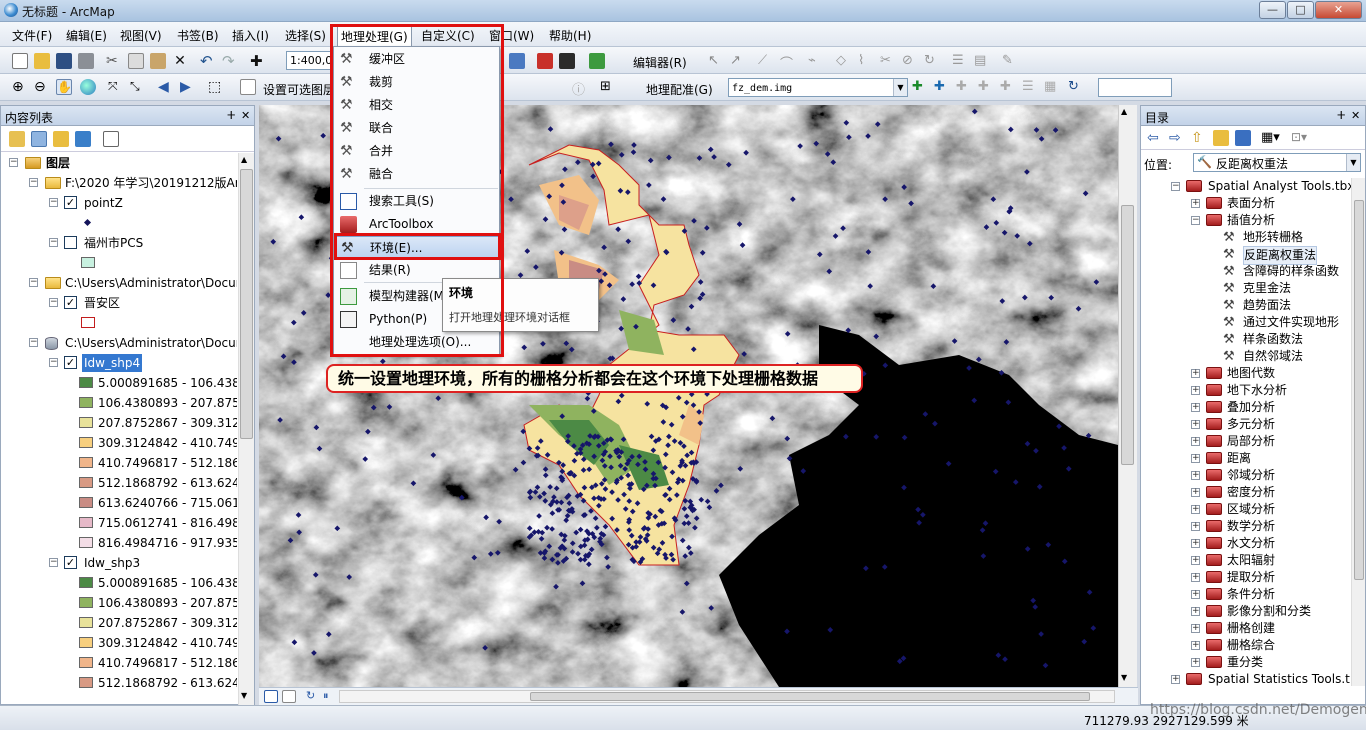 The width and height of the screenshot is (1366, 730). I want to click on full-extent-icon, so click(88, 87).